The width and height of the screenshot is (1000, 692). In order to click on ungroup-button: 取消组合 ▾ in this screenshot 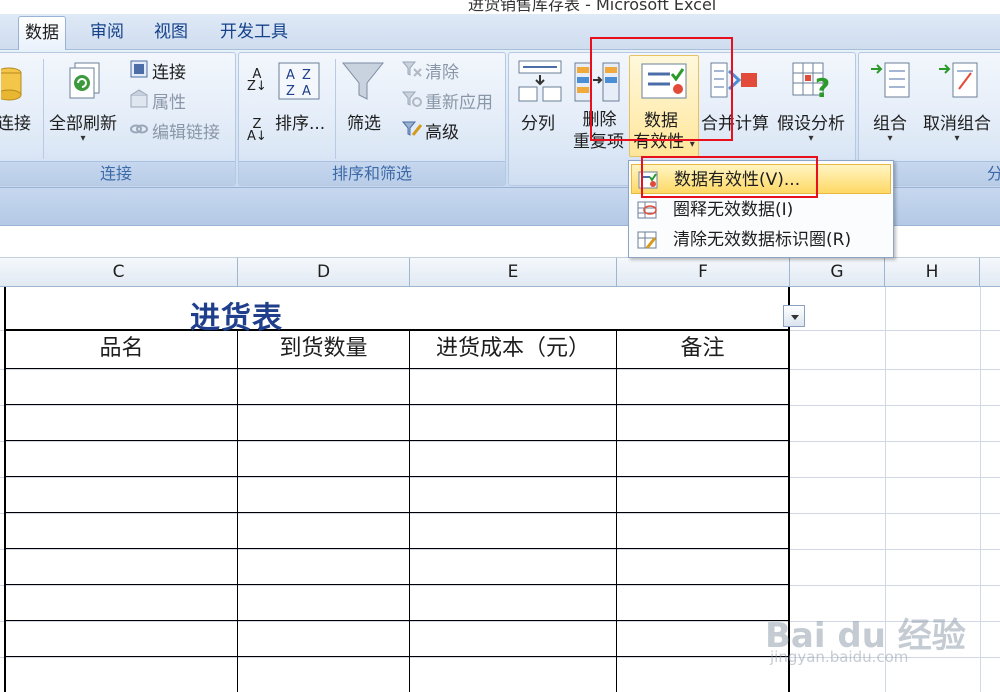, I will do `click(957, 126)`.